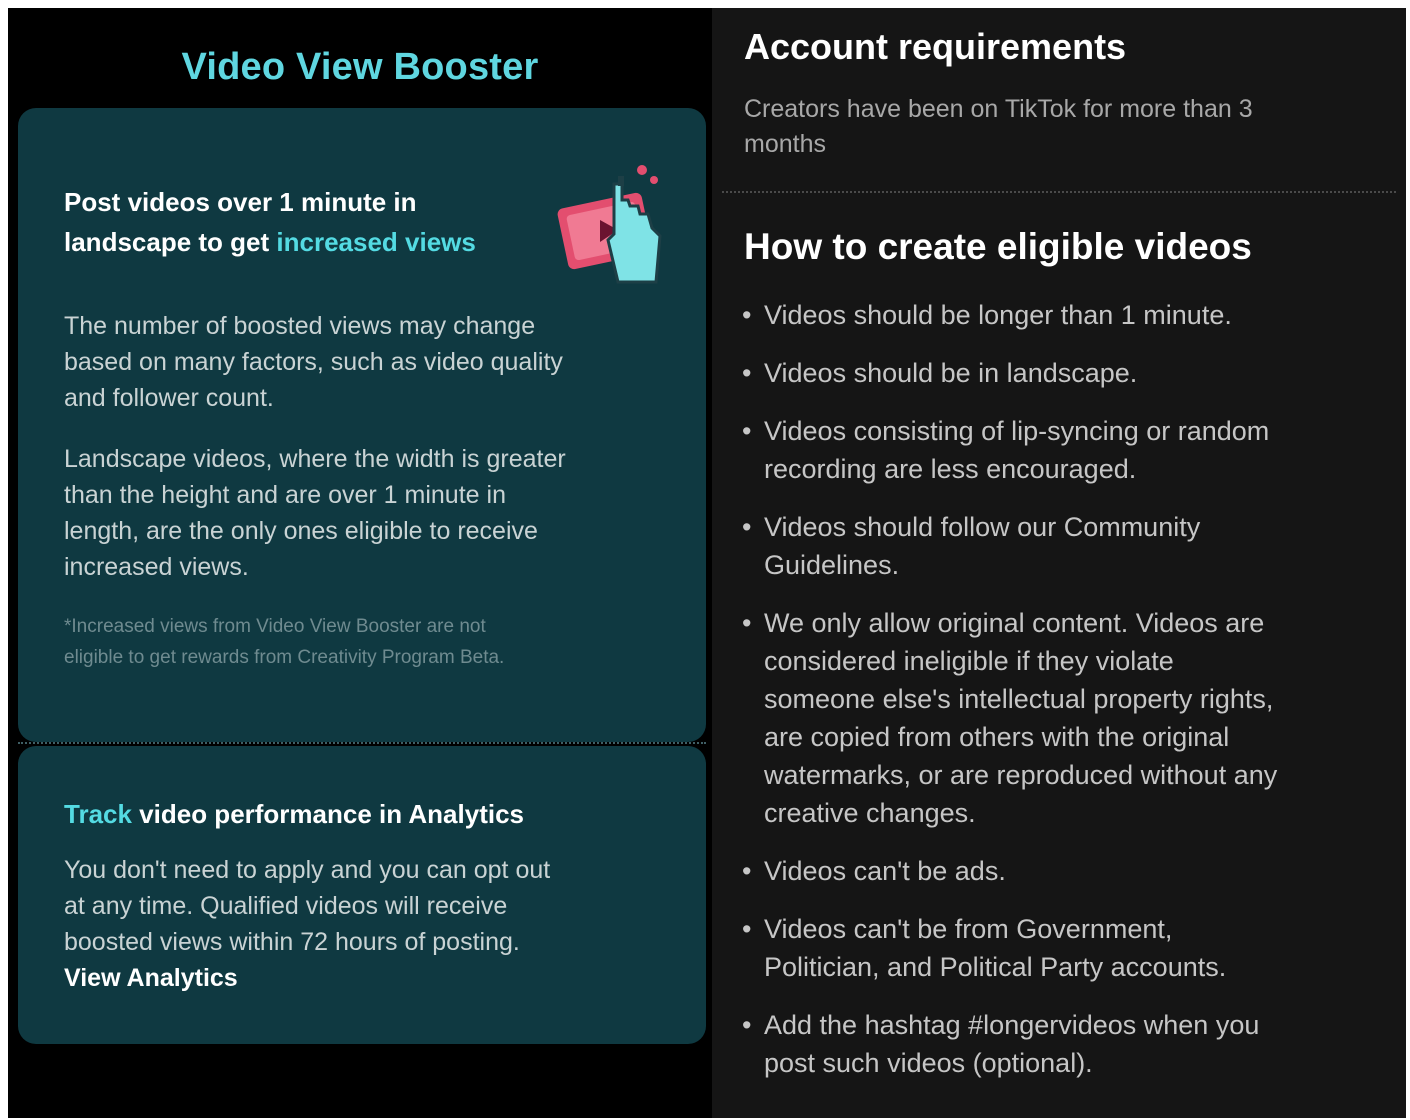 This screenshot has height=1120, width=1410. Describe the element at coordinates (885, 871) in the screenshot. I see `list-item-line: Videos can't be ads.` at that location.